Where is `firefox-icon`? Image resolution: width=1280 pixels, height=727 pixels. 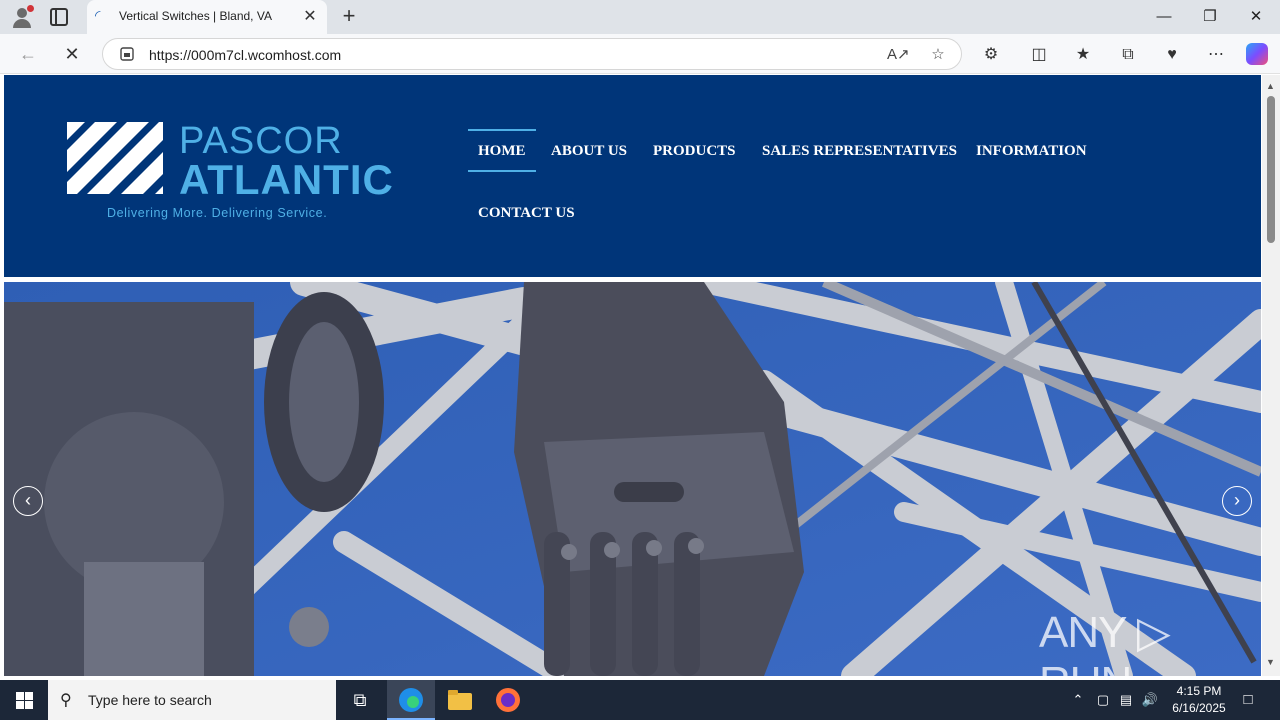 firefox-icon is located at coordinates (508, 700).